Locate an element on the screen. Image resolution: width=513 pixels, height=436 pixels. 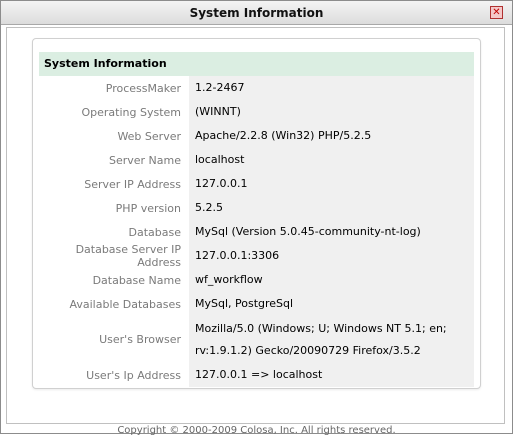
info-label: Available Databases is located at coordinates (125, 304).